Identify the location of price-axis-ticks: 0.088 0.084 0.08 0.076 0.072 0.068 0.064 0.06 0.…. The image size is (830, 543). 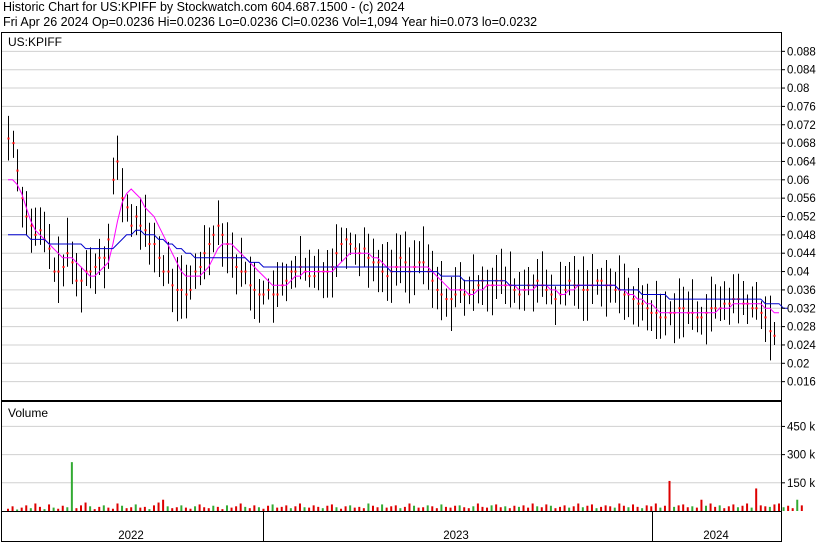
(798, 217).